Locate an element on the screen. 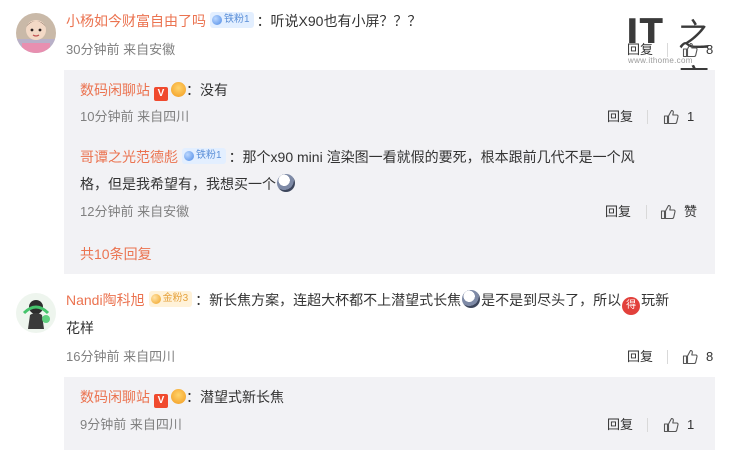 Image resolution: width=731 pixels, height=450 pixels. like-label: 赞 is located at coordinates (691, 211).